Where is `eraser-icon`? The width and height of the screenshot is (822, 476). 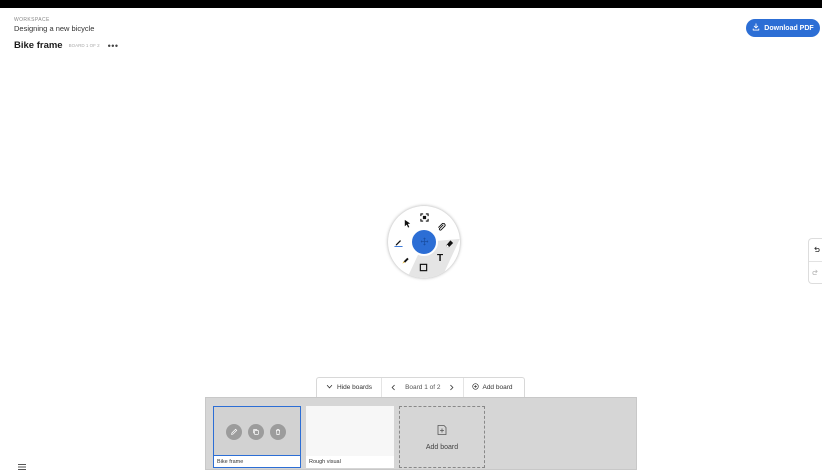 eraser-icon is located at coordinates (449, 243).